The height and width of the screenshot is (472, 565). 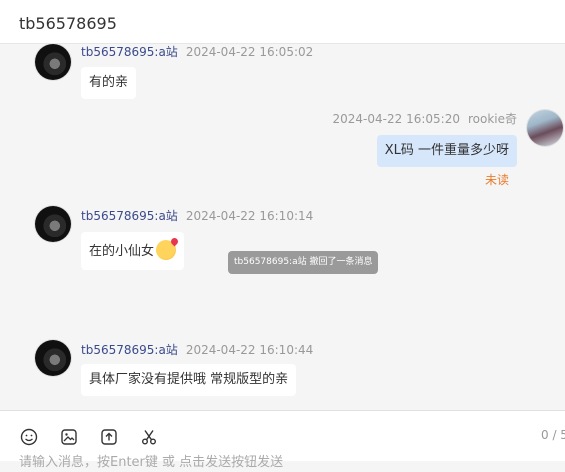 I want to click on scissors-icon, so click(x=149, y=437).